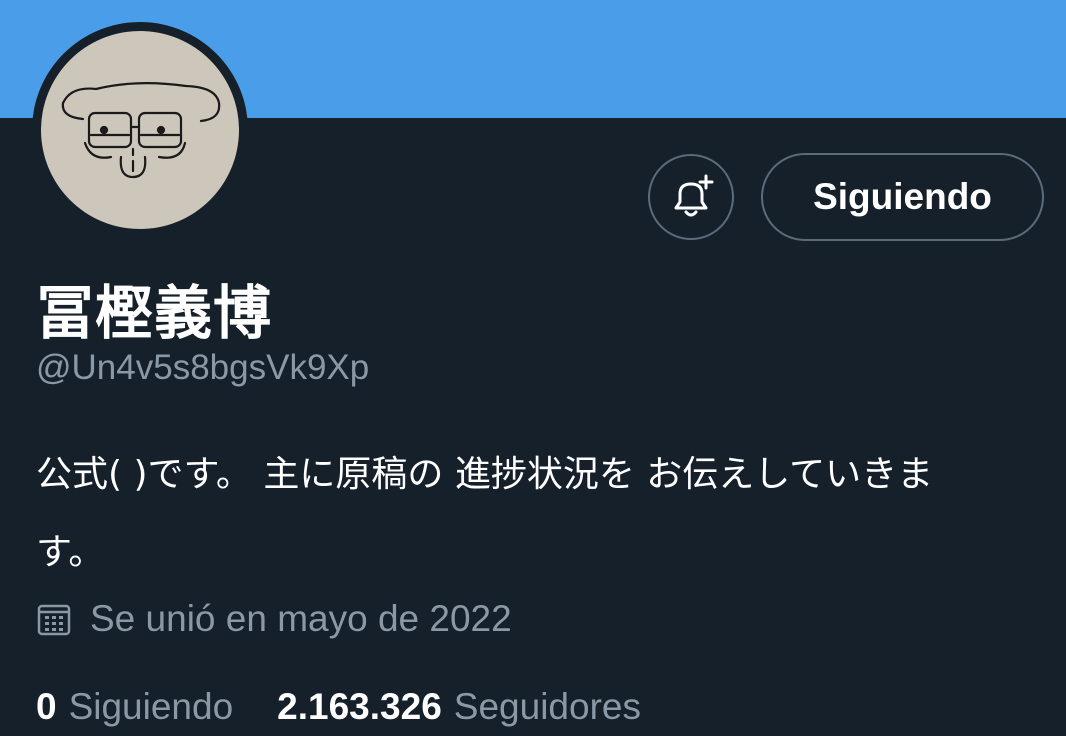 The width and height of the screenshot is (1066, 736). What do you see at coordinates (203, 367) in the screenshot?
I see `profile-handle: @Un4v5s8bgsVk9Xp` at bounding box center [203, 367].